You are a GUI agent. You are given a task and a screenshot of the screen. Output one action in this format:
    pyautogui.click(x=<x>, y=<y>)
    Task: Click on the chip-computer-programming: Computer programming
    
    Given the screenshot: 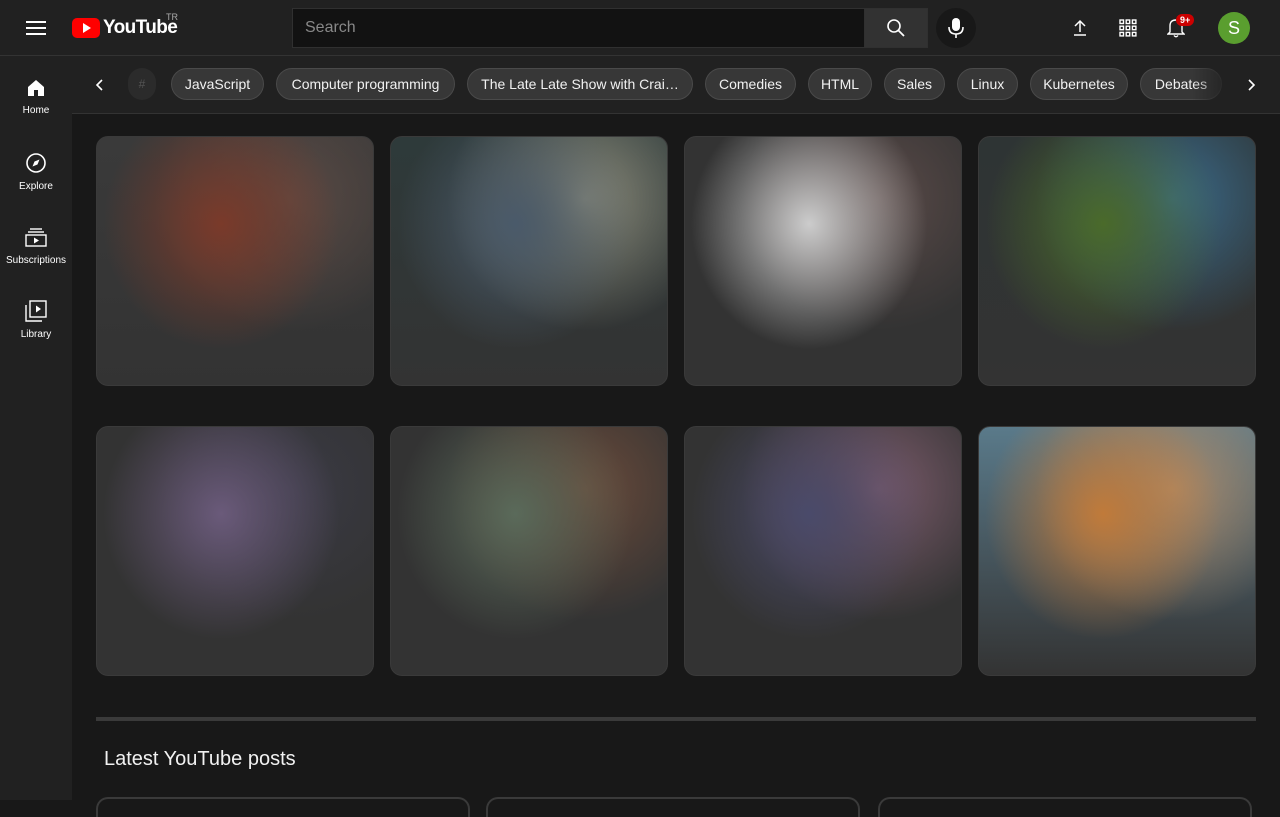 What is the action you would take?
    pyautogui.click(x=365, y=84)
    